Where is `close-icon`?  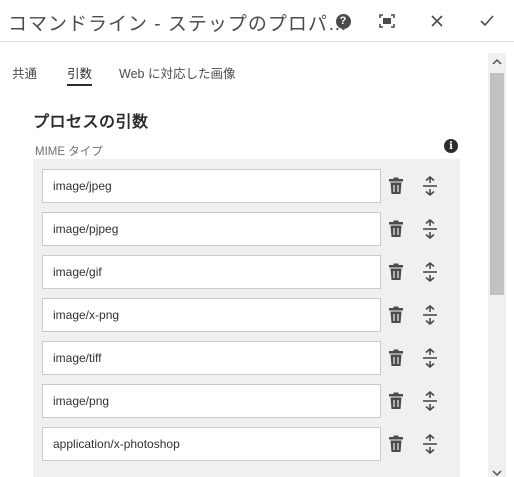 close-icon is located at coordinates (437, 21).